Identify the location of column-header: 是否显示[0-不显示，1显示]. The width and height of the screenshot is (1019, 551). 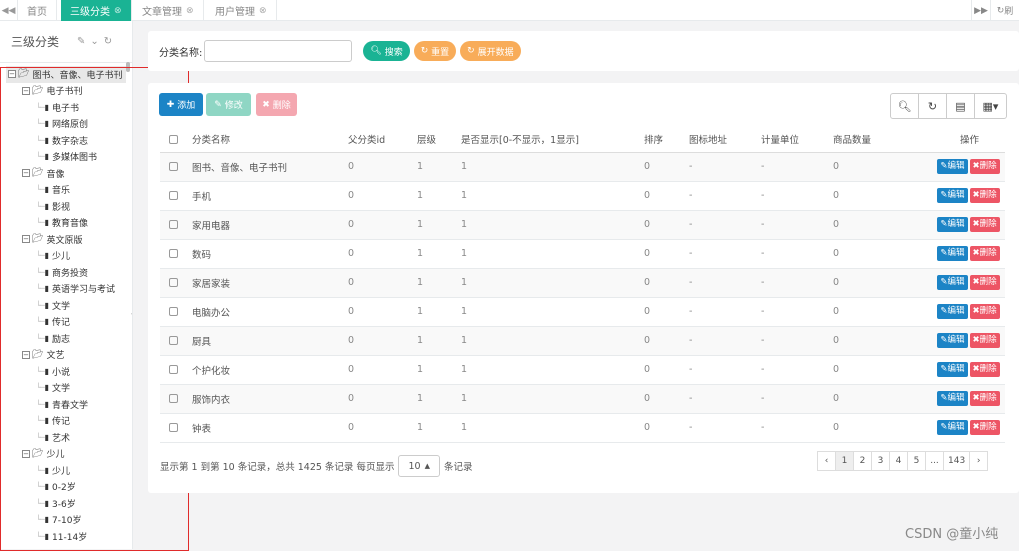
(552, 140).